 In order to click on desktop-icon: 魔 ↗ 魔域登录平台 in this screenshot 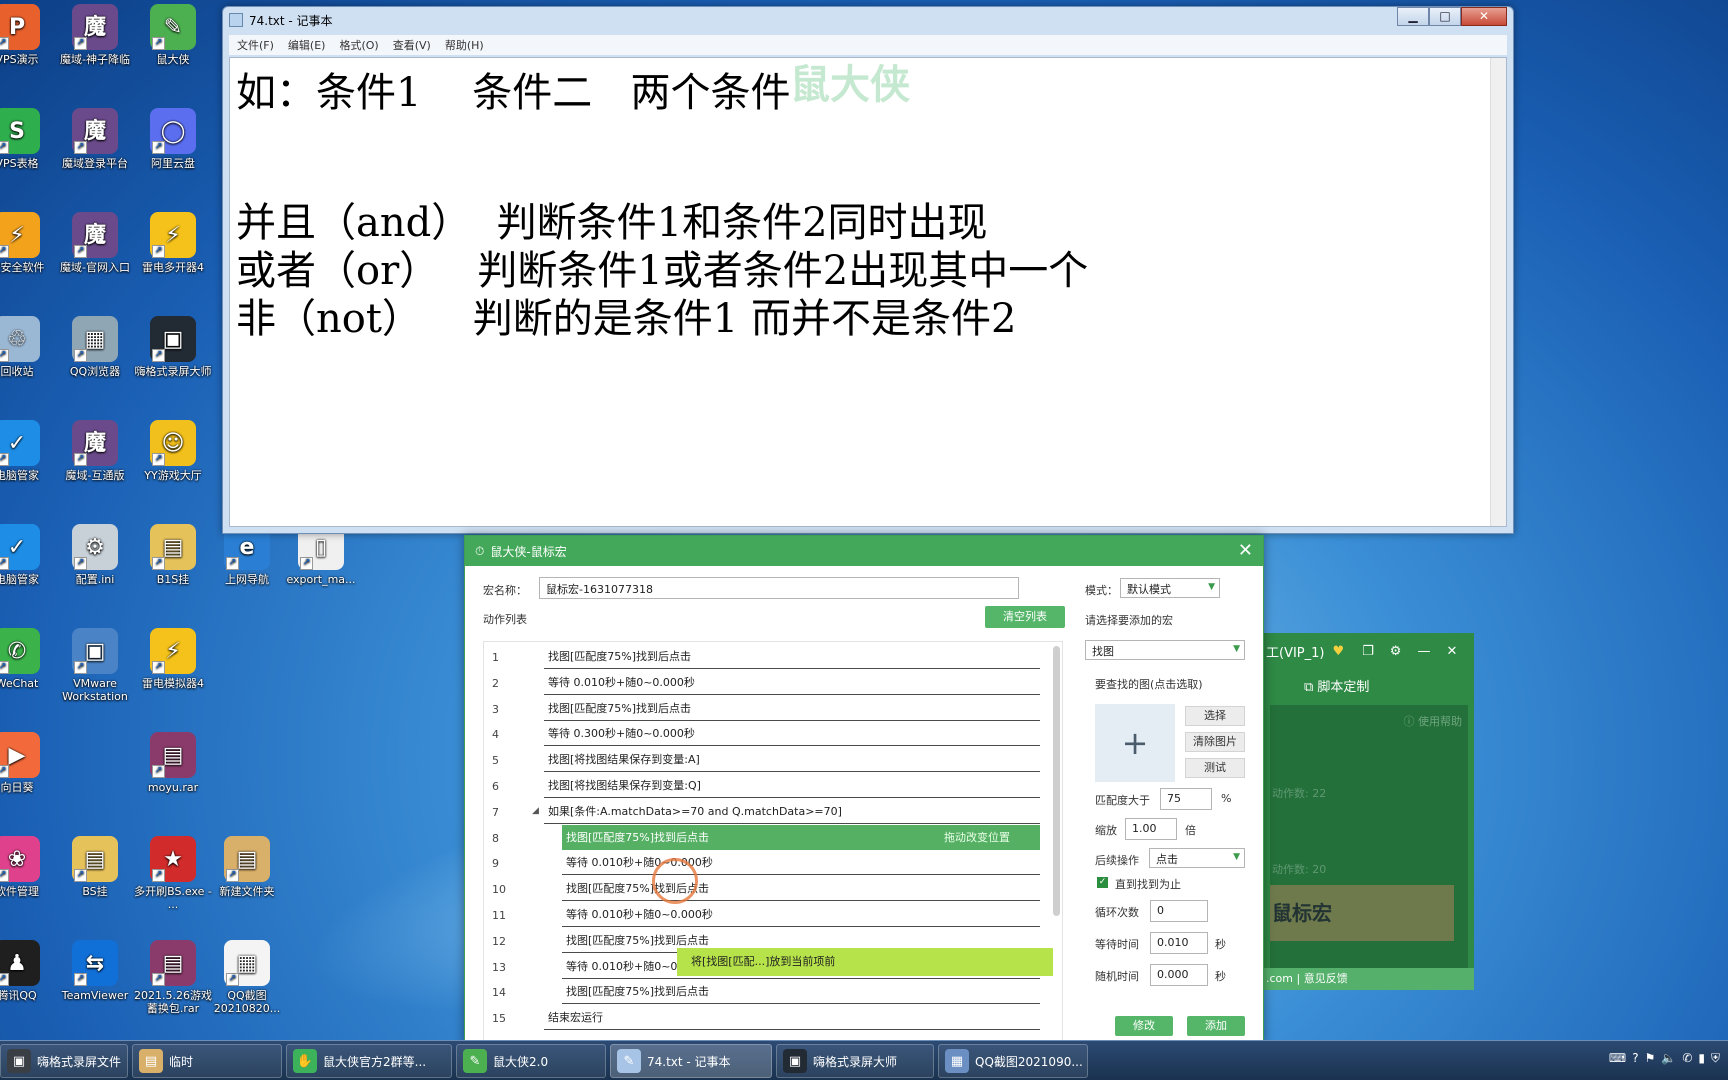, I will do `click(95, 139)`.